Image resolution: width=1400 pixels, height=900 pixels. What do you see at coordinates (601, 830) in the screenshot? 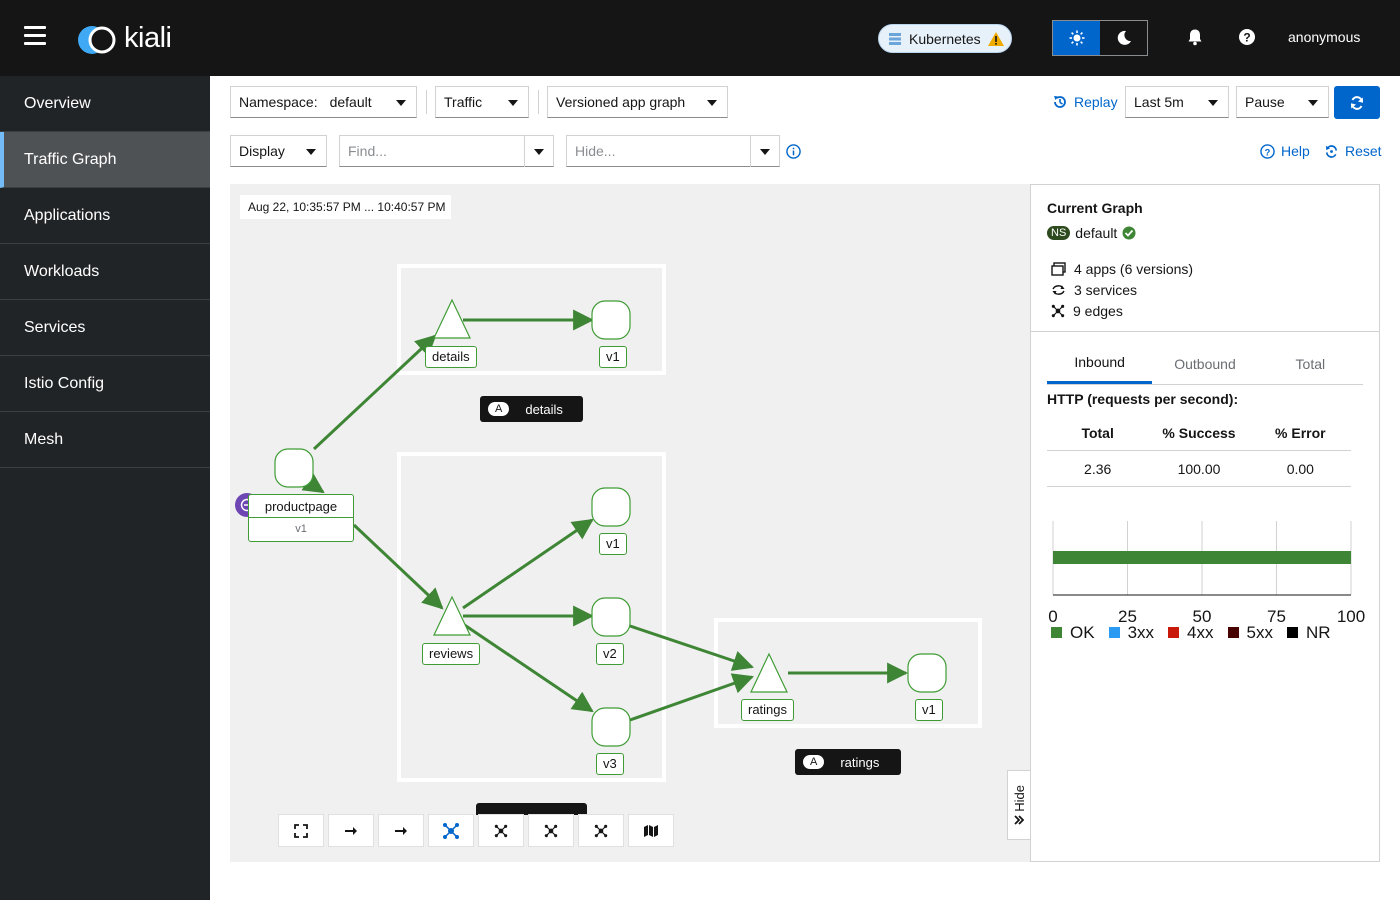
I see `layout-5-button` at bounding box center [601, 830].